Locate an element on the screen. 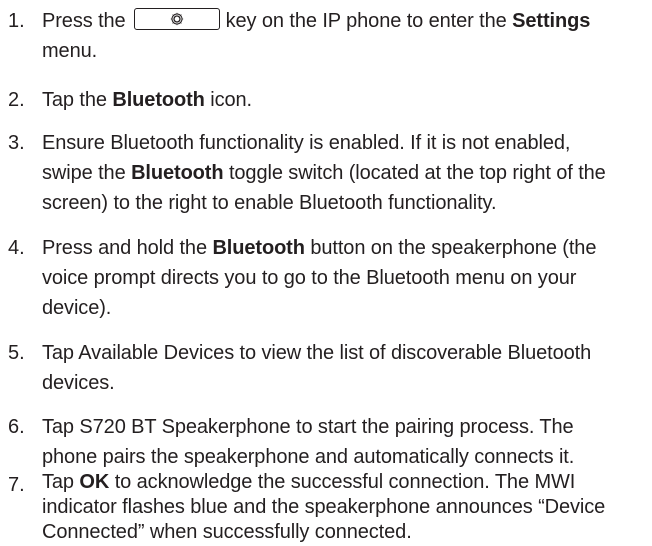 The width and height of the screenshot is (652, 546). step-number: 7. is located at coordinates (16, 485).